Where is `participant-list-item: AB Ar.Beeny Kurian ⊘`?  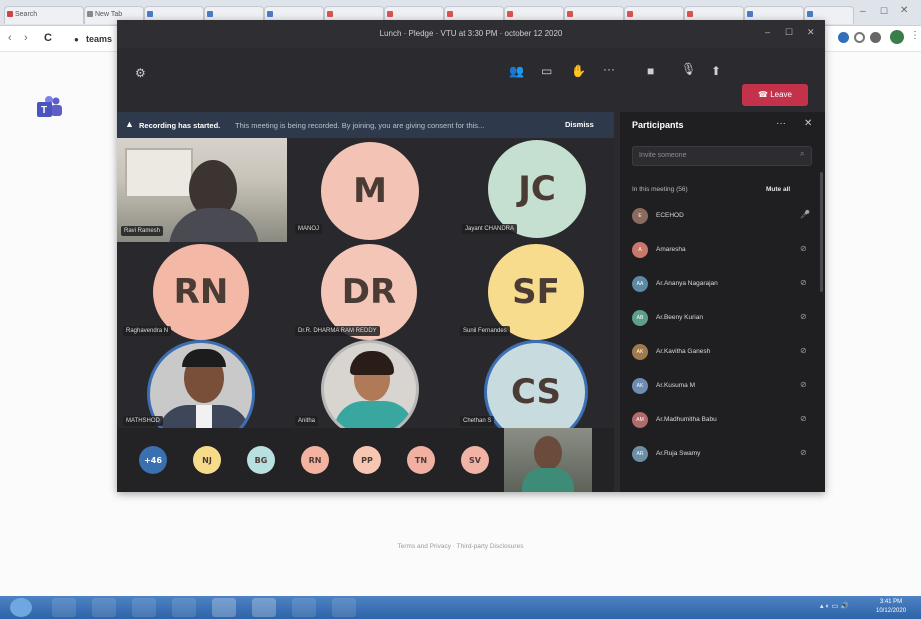
participant-list-item: AB Ar.Beeny Kurian ⊘ is located at coordinates (724, 318).